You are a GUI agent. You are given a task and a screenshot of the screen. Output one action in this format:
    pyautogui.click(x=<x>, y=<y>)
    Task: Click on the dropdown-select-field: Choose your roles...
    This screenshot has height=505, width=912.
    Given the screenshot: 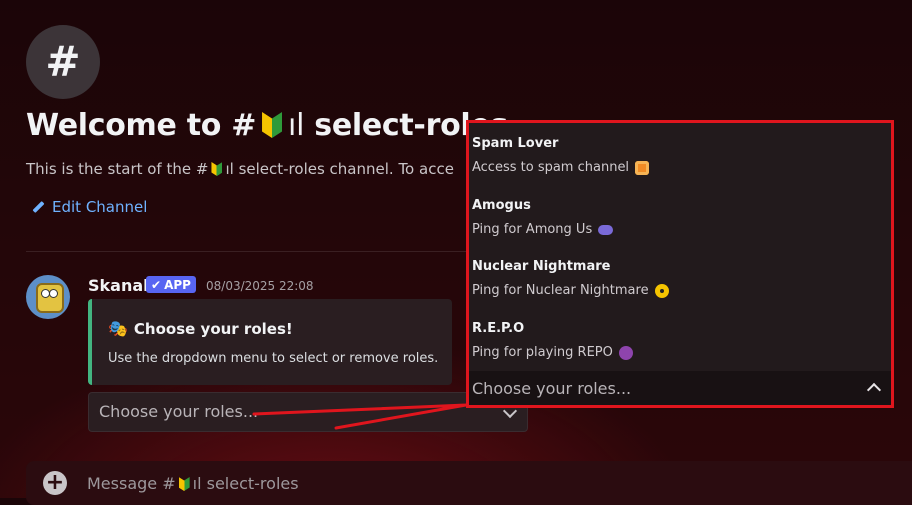 What is the action you would take?
    pyautogui.click(x=680, y=388)
    